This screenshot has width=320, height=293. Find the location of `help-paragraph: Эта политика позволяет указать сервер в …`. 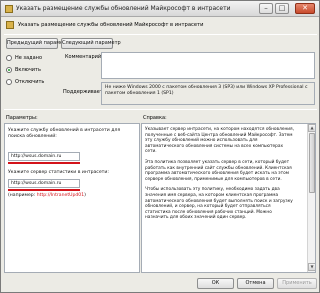

help-paragraph: Эта политика позволяет указать сервер в … is located at coordinates (218, 170).